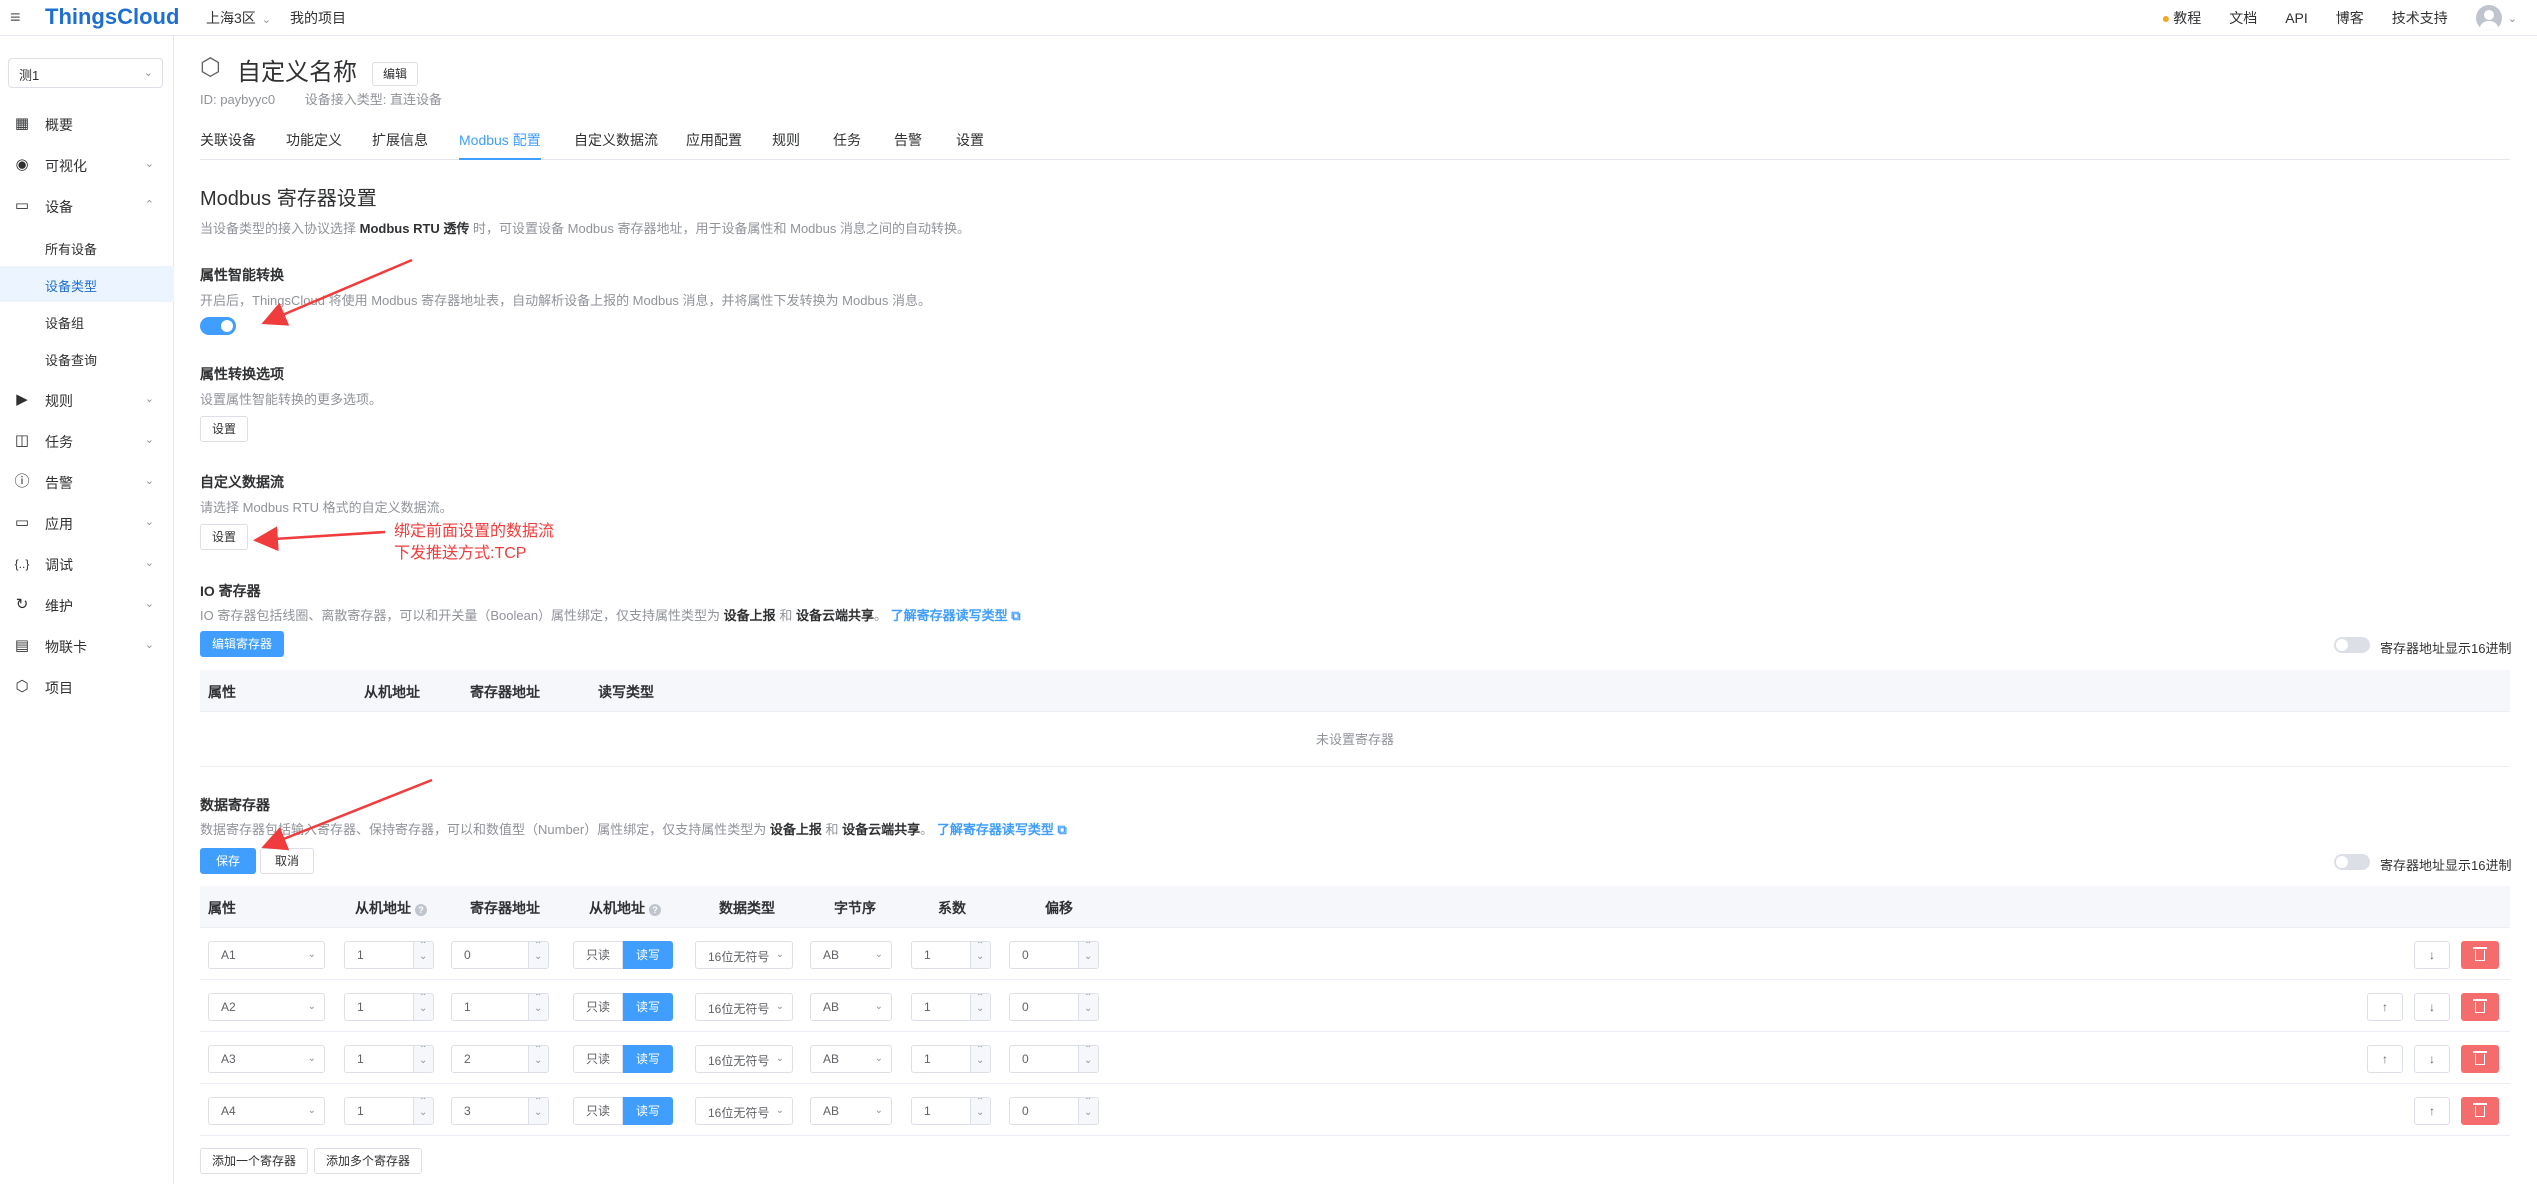 The height and width of the screenshot is (1184, 2537). What do you see at coordinates (500, 145) in the screenshot?
I see `tab-modbus-config: Modbus 配置` at bounding box center [500, 145].